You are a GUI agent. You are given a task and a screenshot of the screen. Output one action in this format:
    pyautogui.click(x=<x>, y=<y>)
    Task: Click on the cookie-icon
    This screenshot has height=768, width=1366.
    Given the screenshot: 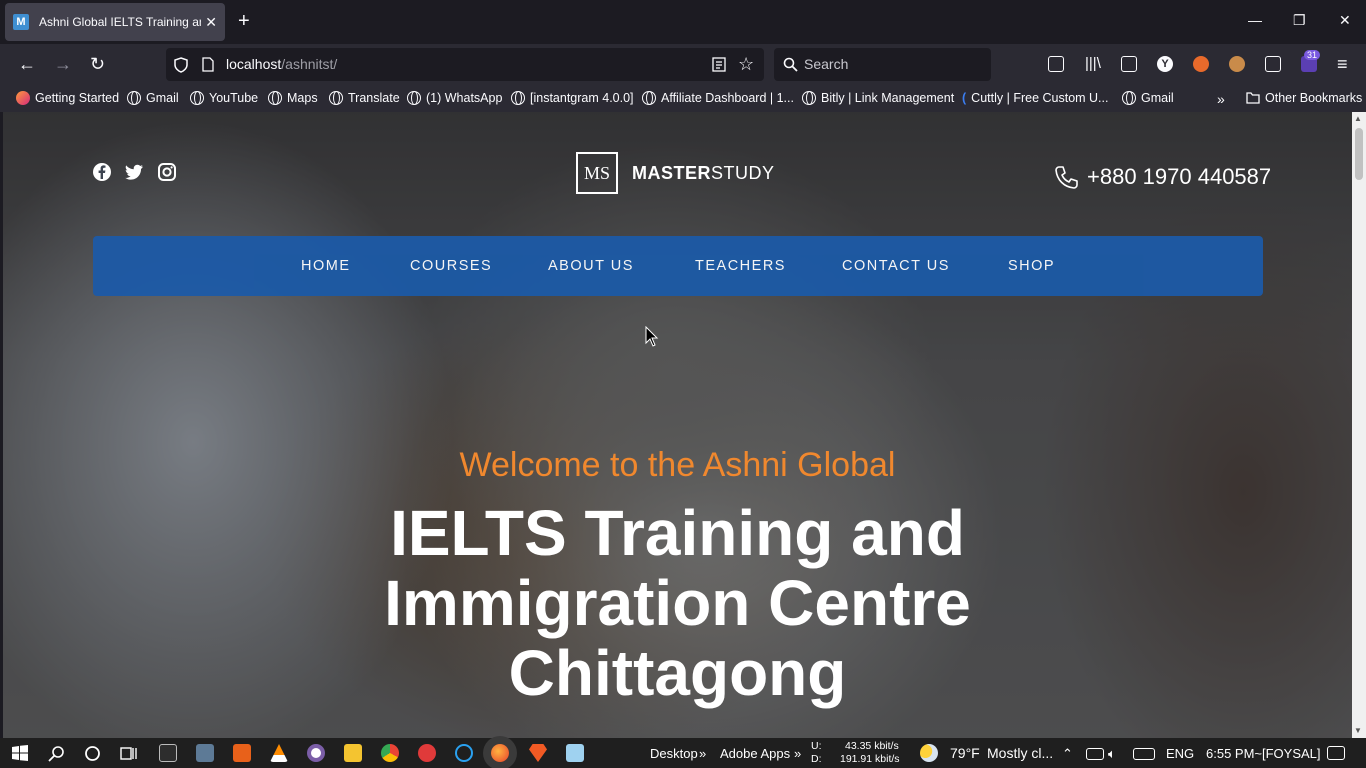 What is the action you would take?
    pyautogui.click(x=1237, y=64)
    